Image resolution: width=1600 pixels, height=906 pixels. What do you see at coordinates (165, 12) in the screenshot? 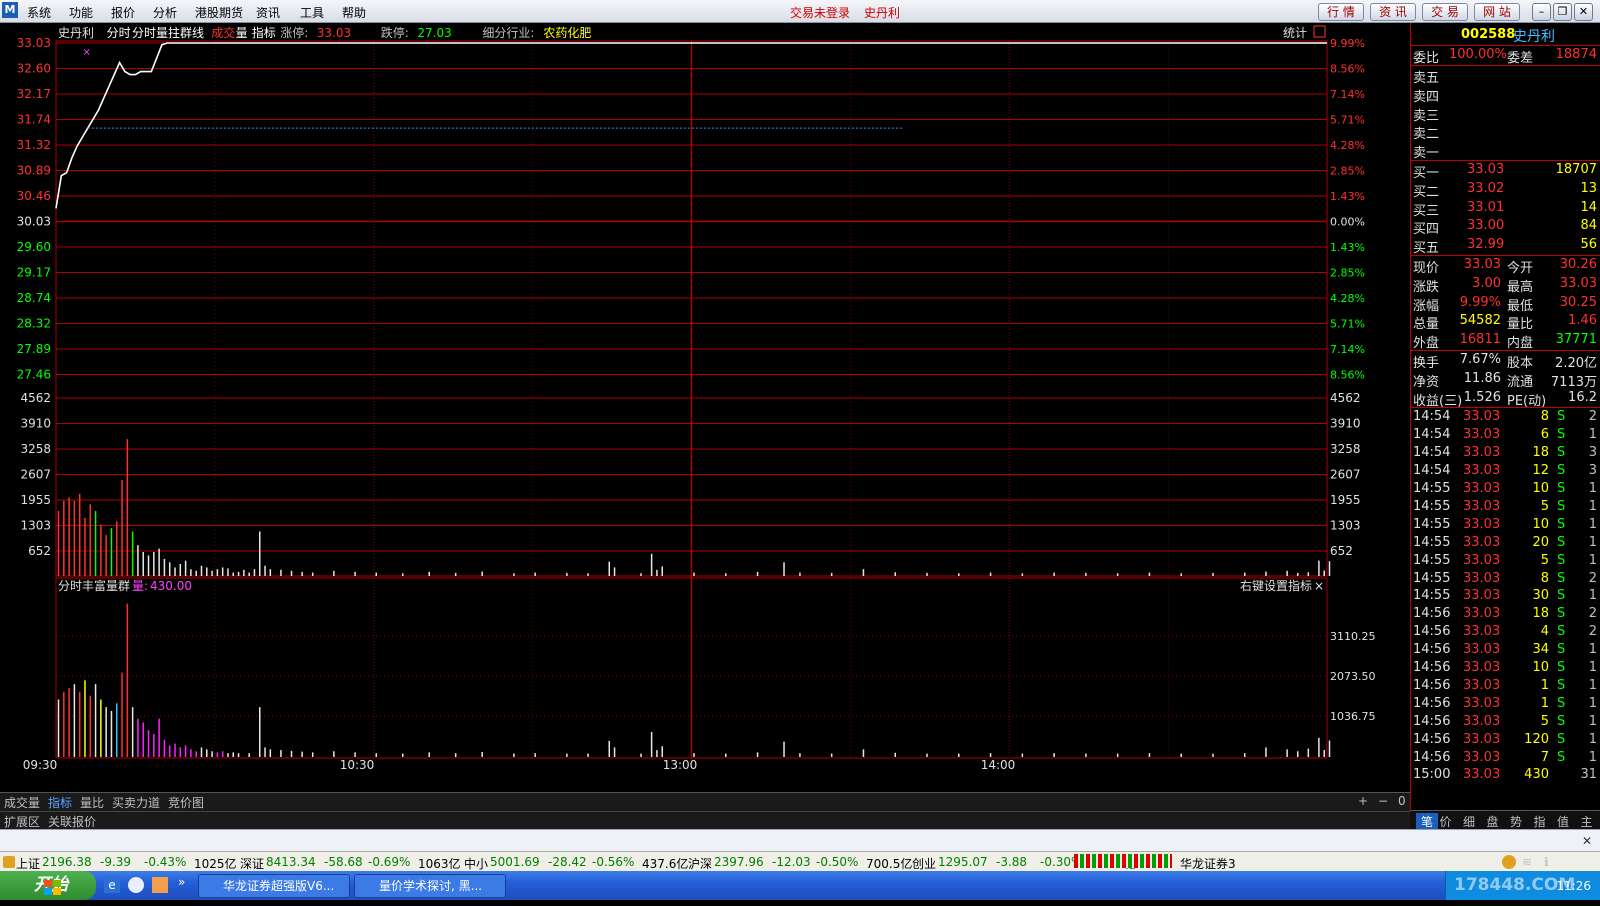
I see `menu-item-analysis: 分析` at bounding box center [165, 12].